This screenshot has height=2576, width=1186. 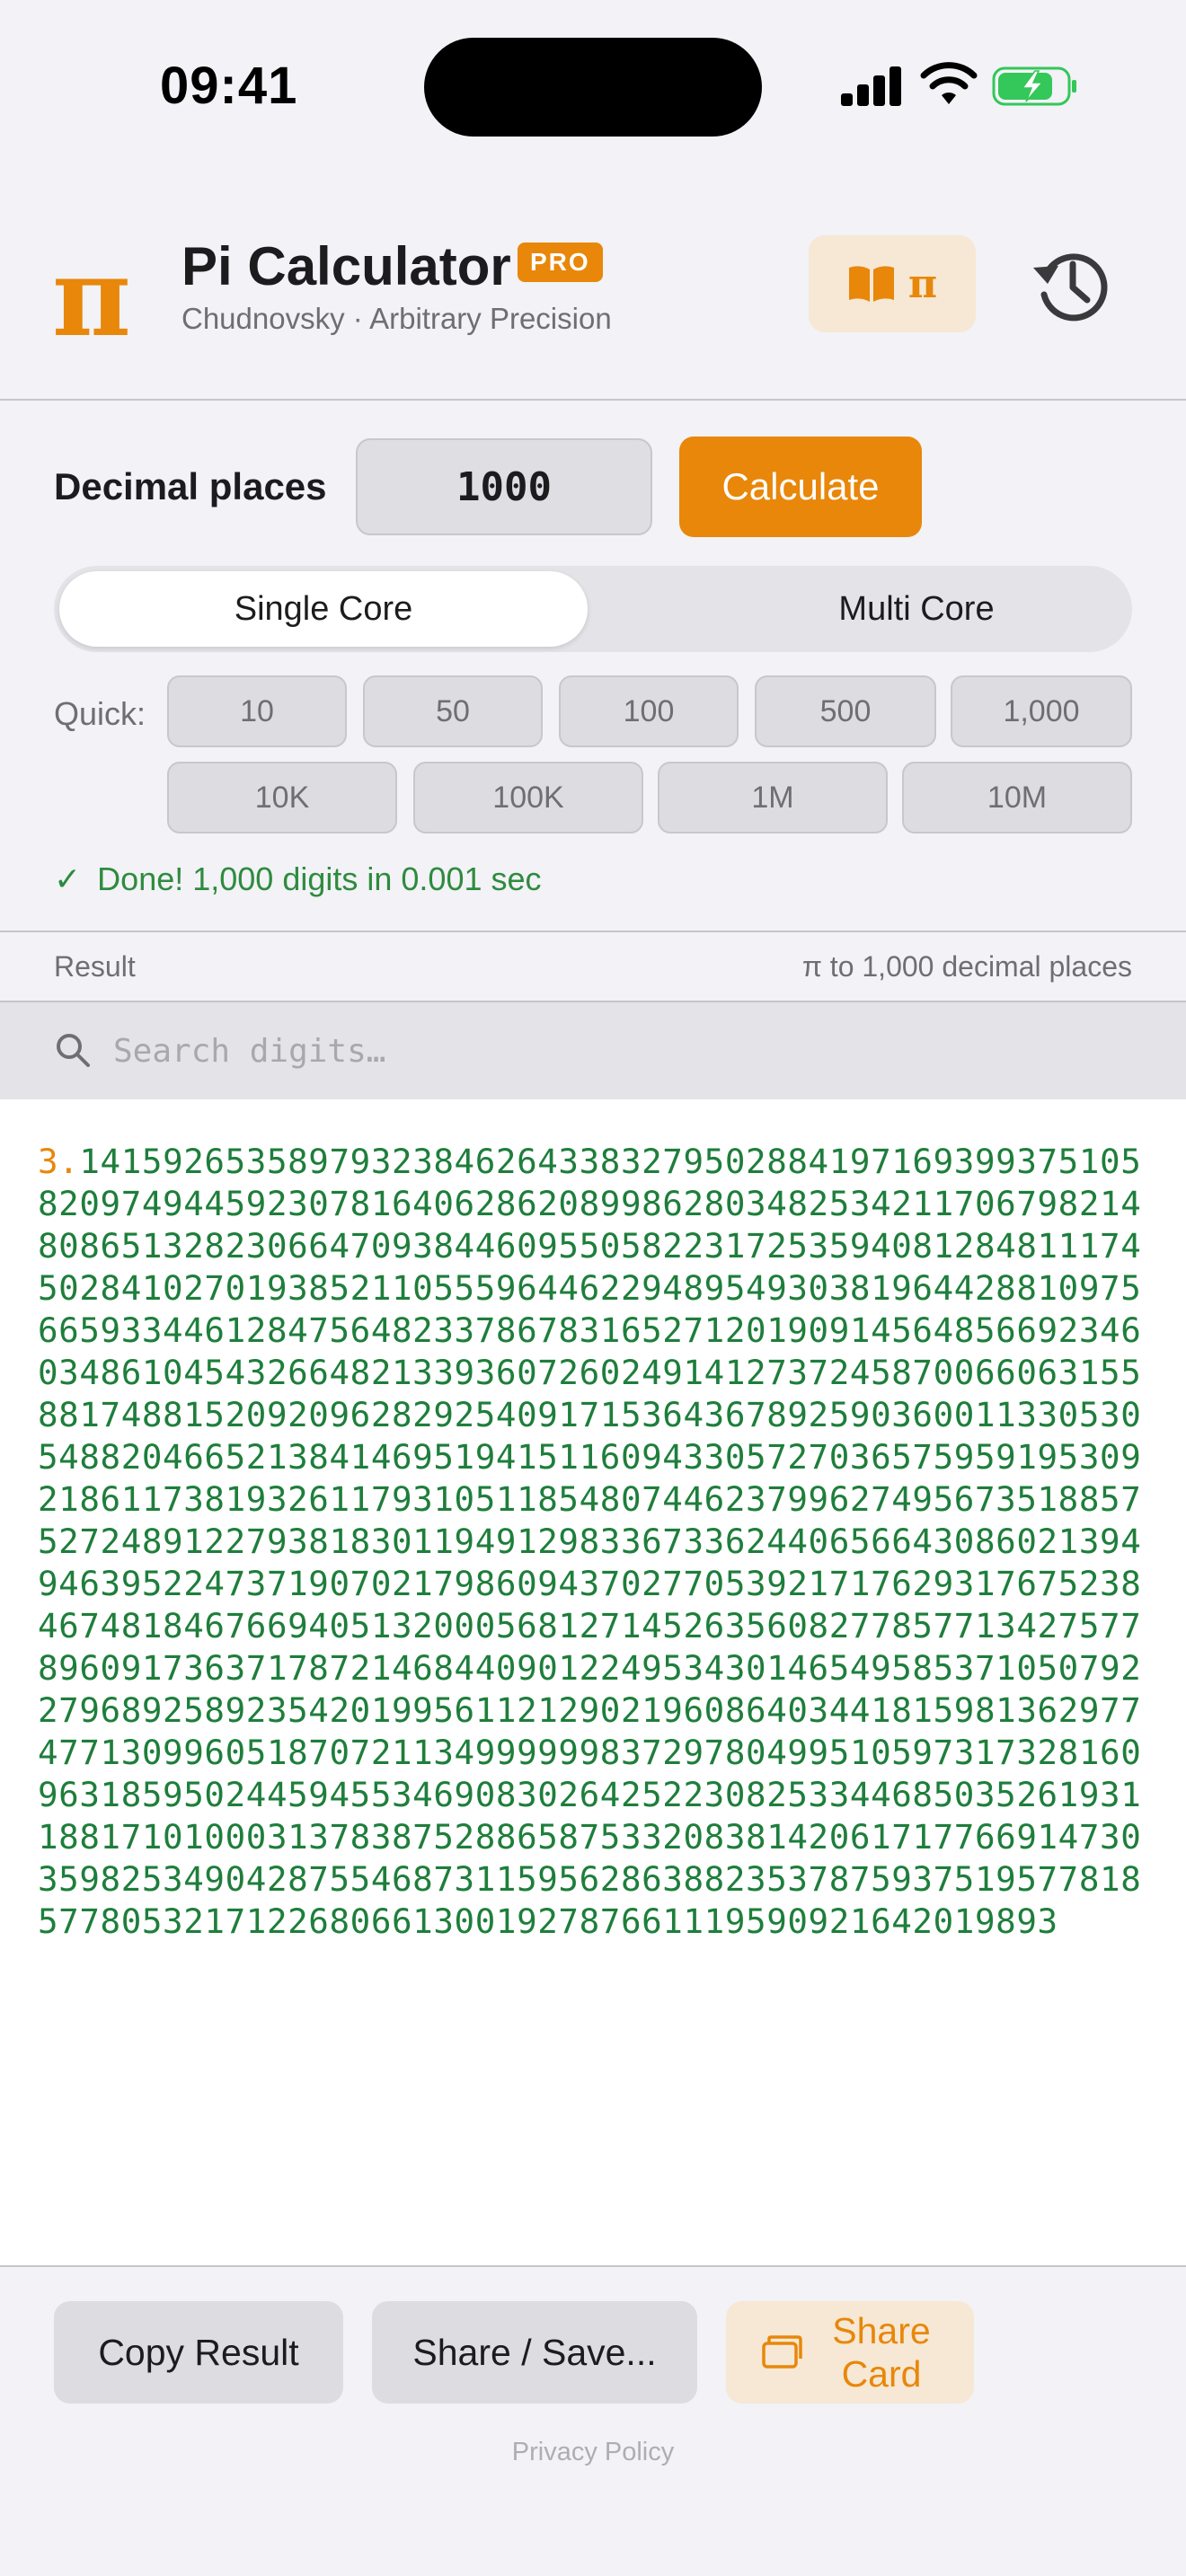 I want to click on quick-chip-10m: 10M, so click(x=1017, y=798).